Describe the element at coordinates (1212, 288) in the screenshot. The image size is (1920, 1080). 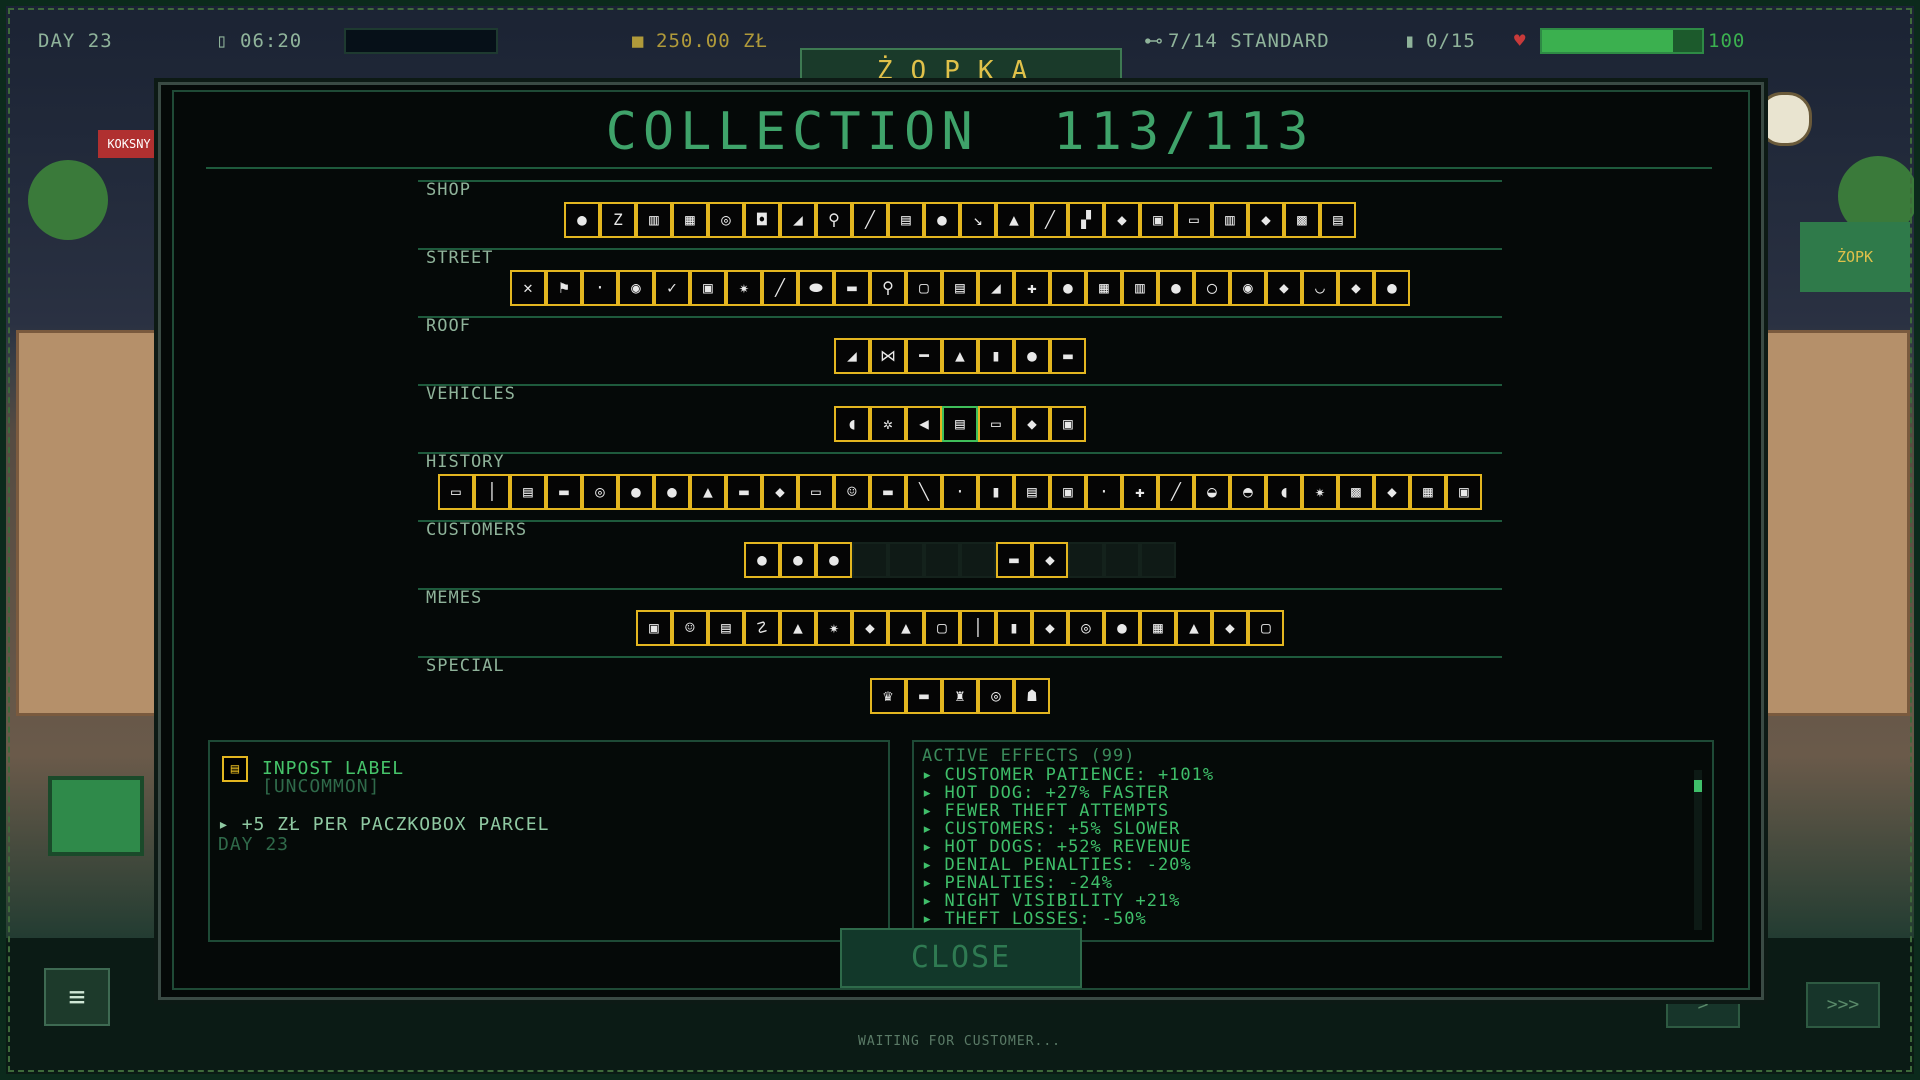
I see `collection-item-slot: ◯` at that location.